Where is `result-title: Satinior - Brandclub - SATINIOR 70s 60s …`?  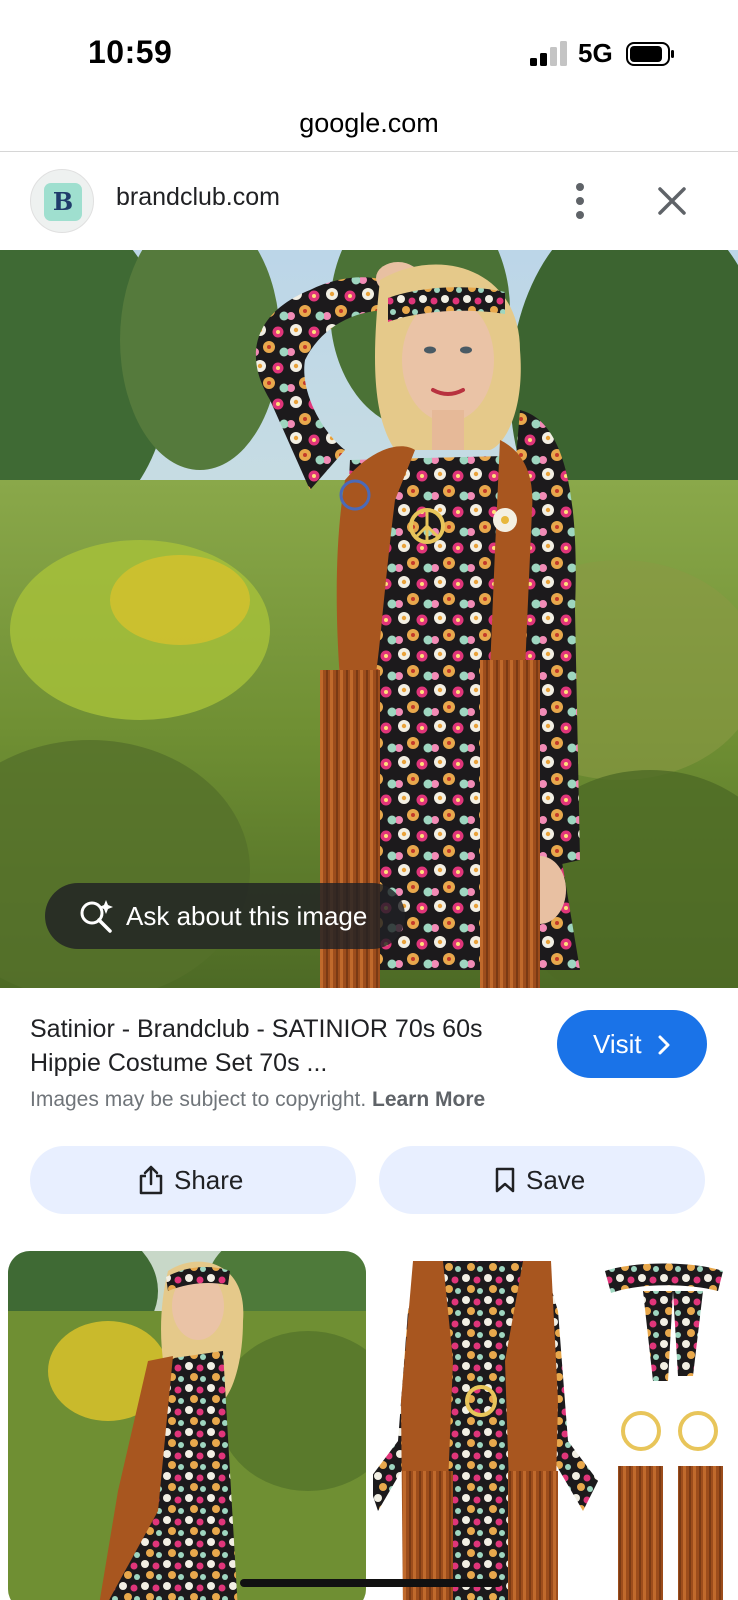
result-title: Satinior - Brandclub - SATINIOR 70s 60s … is located at coordinates (280, 1046).